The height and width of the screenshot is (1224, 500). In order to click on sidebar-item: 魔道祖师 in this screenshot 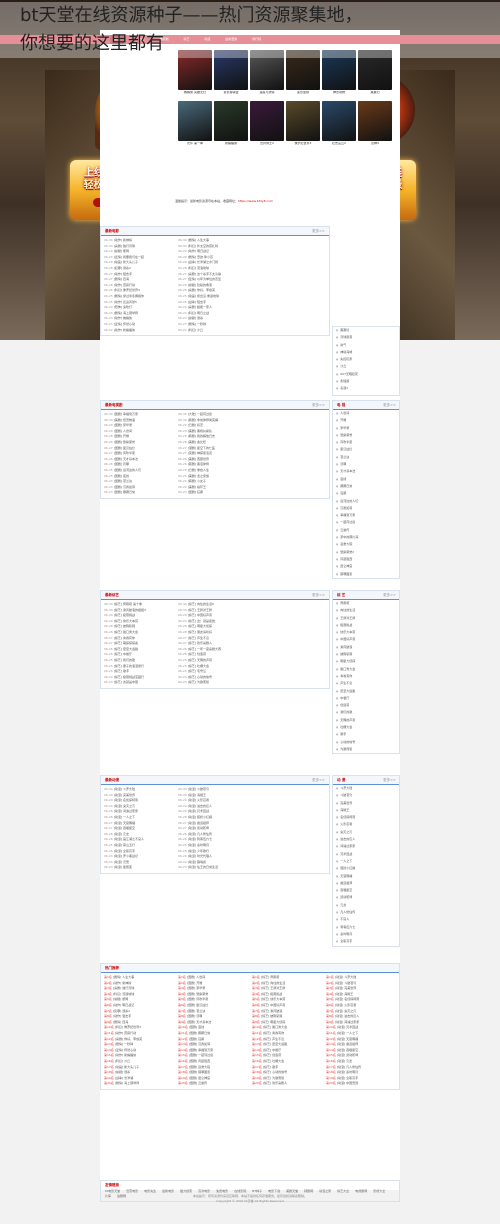, I will do `click(366, 883)`.